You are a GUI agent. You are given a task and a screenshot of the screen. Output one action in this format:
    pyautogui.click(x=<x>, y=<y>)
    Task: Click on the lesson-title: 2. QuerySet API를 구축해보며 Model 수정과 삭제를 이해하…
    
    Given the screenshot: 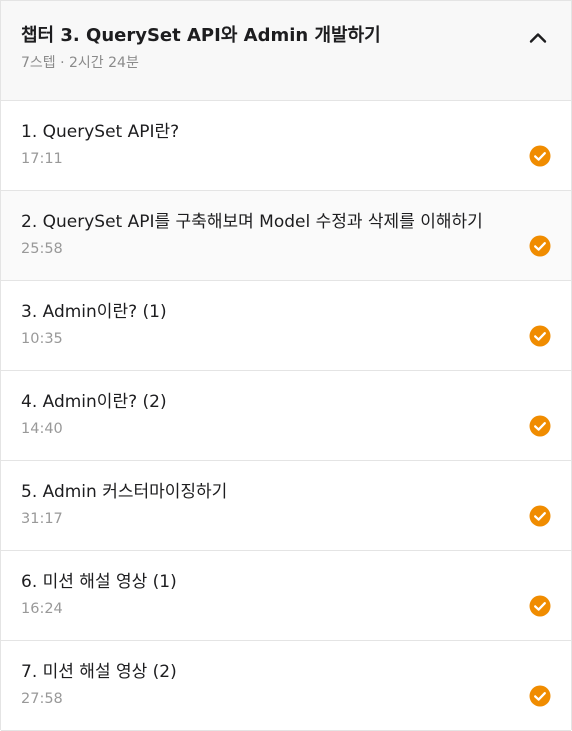 What is the action you would take?
    pyautogui.click(x=252, y=222)
    